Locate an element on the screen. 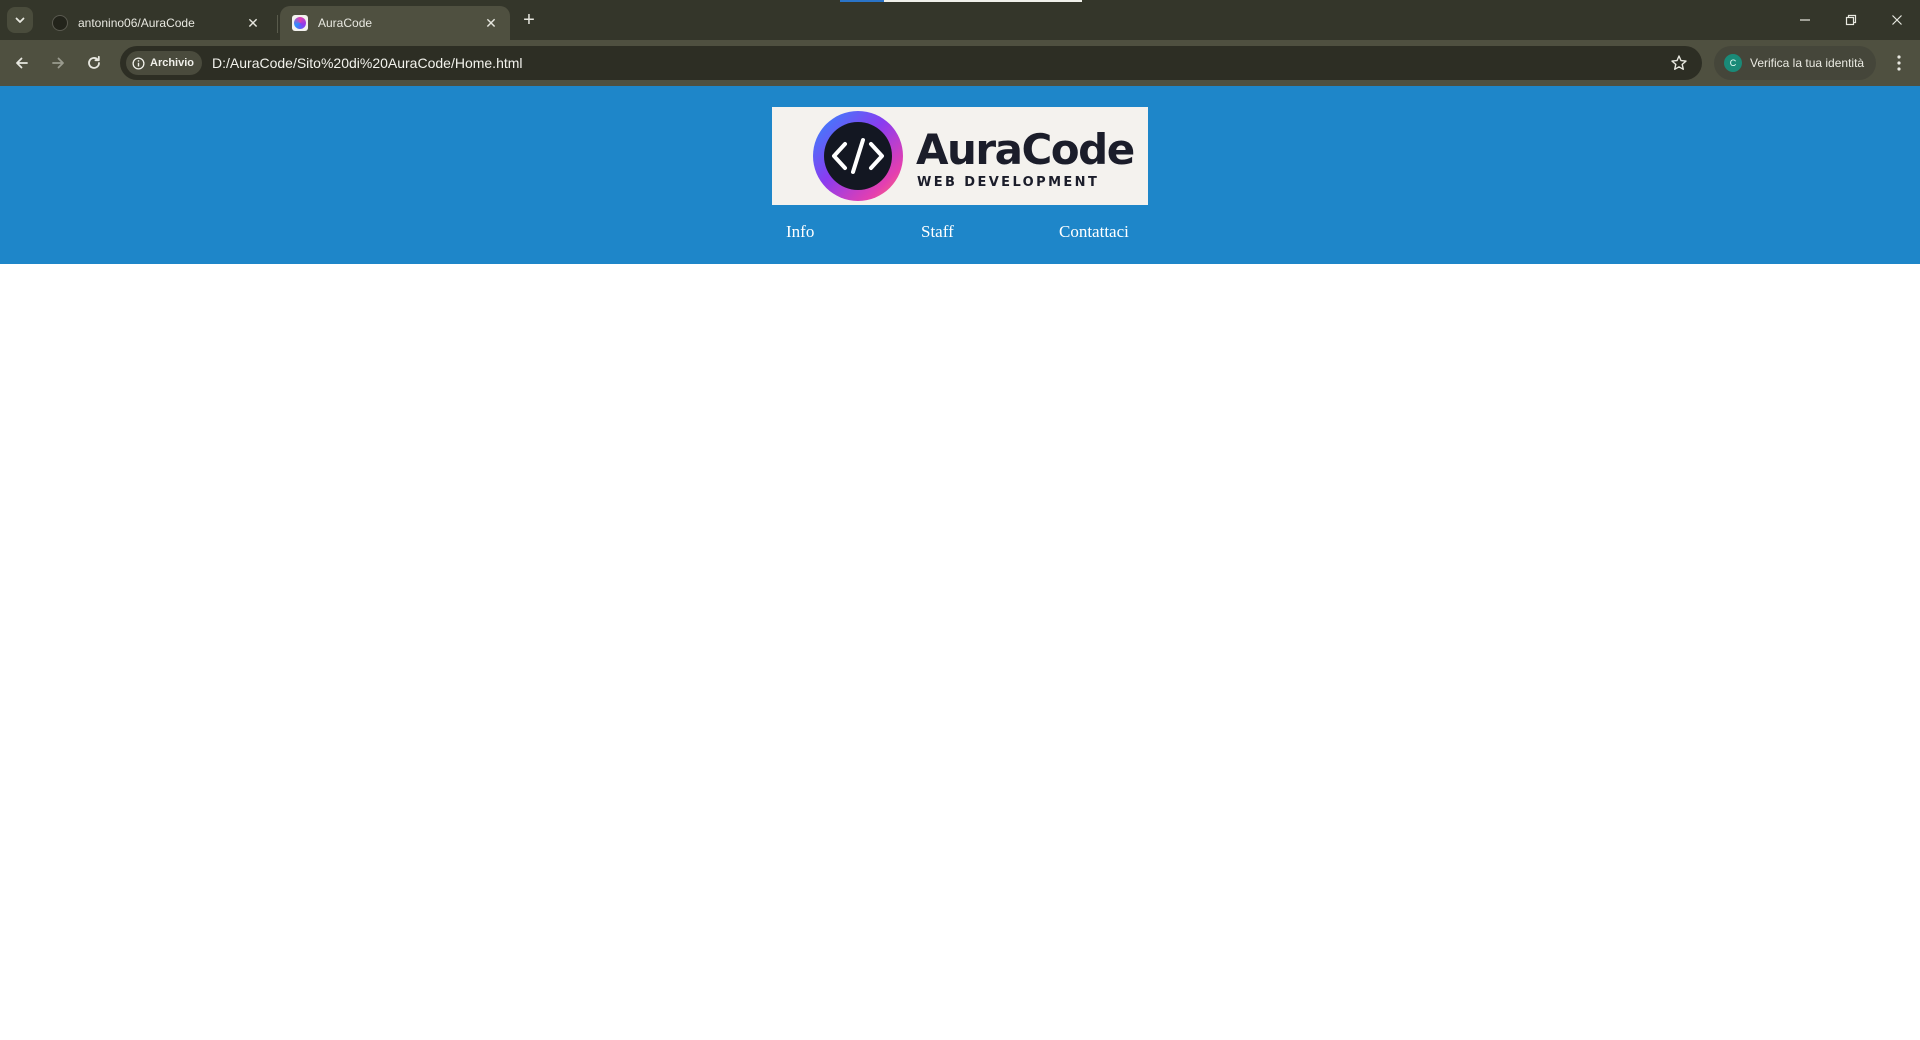 Image resolution: width=1920 pixels, height=1040 pixels. logo-tagline: WEB DEVELOPMENT is located at coordinates (1008, 182).